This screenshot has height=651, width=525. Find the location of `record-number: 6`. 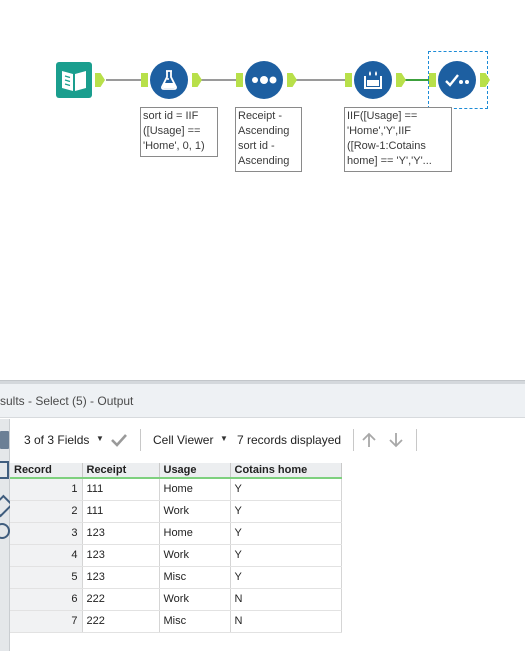

record-number: 6 is located at coordinates (46, 599).